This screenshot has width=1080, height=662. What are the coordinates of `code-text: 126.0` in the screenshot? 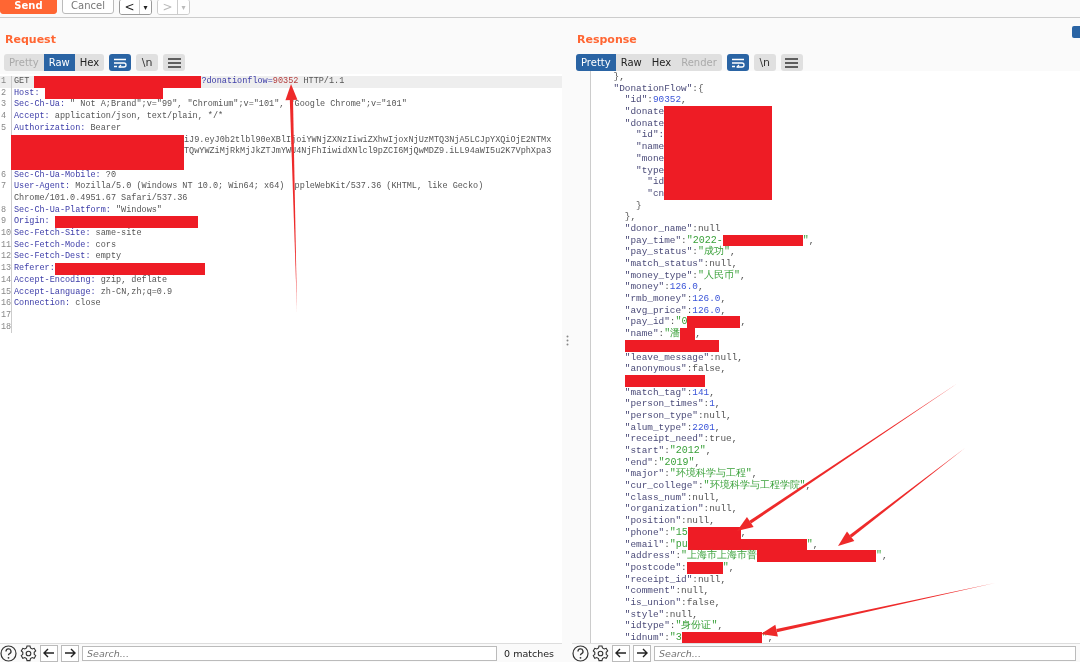 It's located at (706, 310).